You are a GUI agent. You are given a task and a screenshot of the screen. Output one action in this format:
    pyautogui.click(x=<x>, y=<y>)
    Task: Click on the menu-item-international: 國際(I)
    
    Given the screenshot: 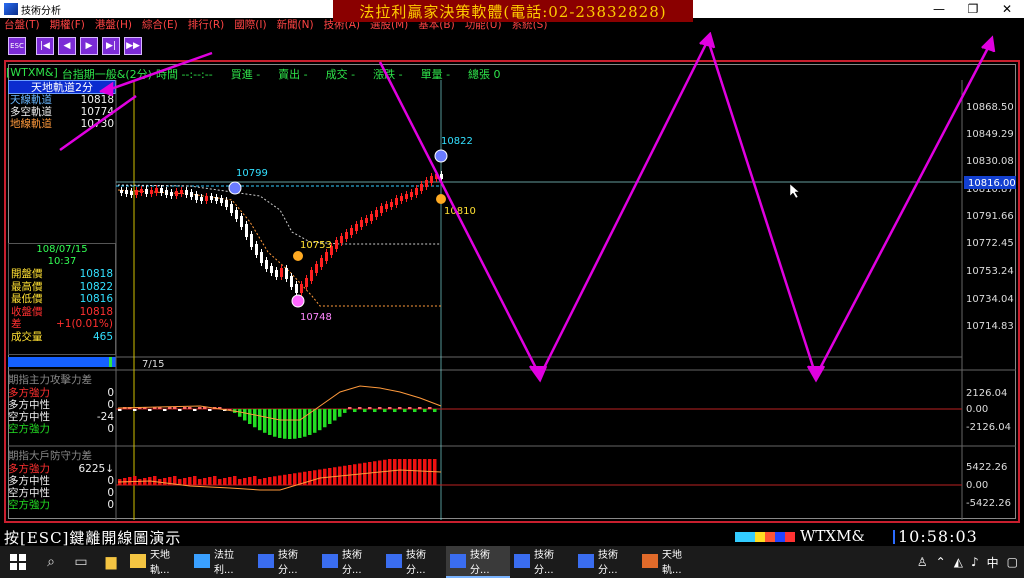 What is the action you would take?
    pyautogui.click(x=250, y=25)
    